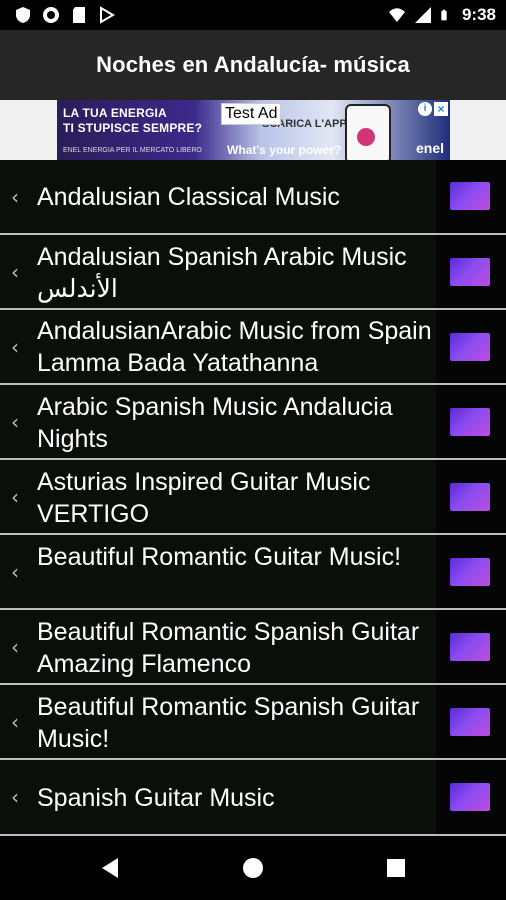 The image size is (506, 900). I want to click on app-bar: Noches en Andalucía- música, so click(253, 65).